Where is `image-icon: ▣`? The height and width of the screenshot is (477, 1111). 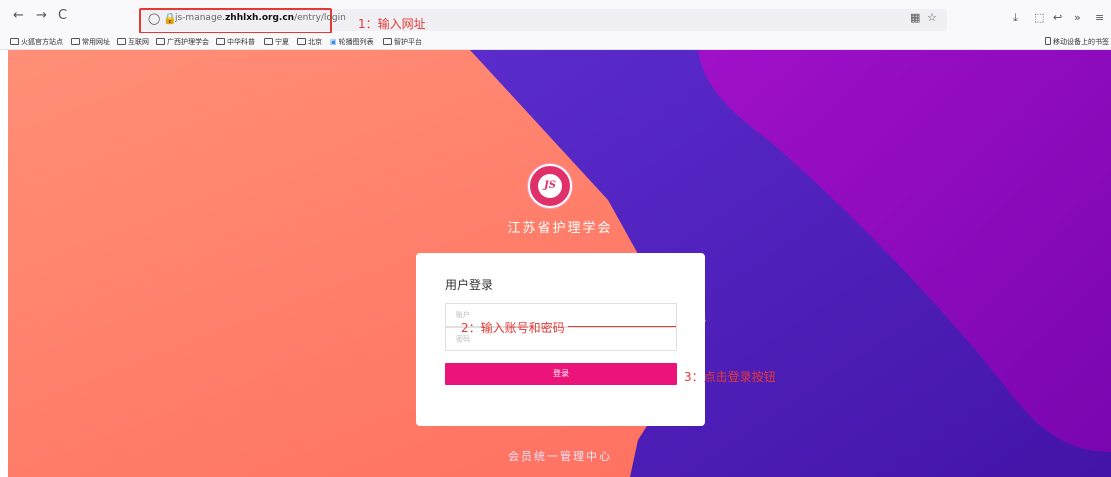
image-icon: ▣ is located at coordinates (333, 42).